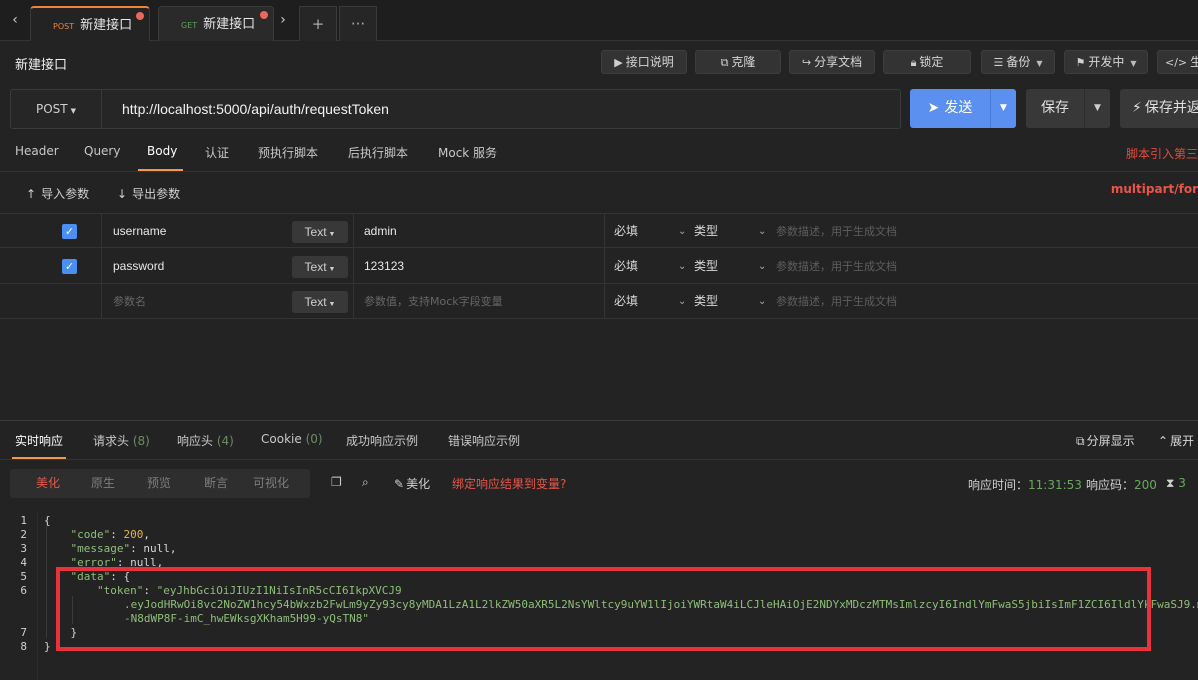 The width and height of the screenshot is (1198, 680). I want to click on generate-label: 生, so click(1194, 62).